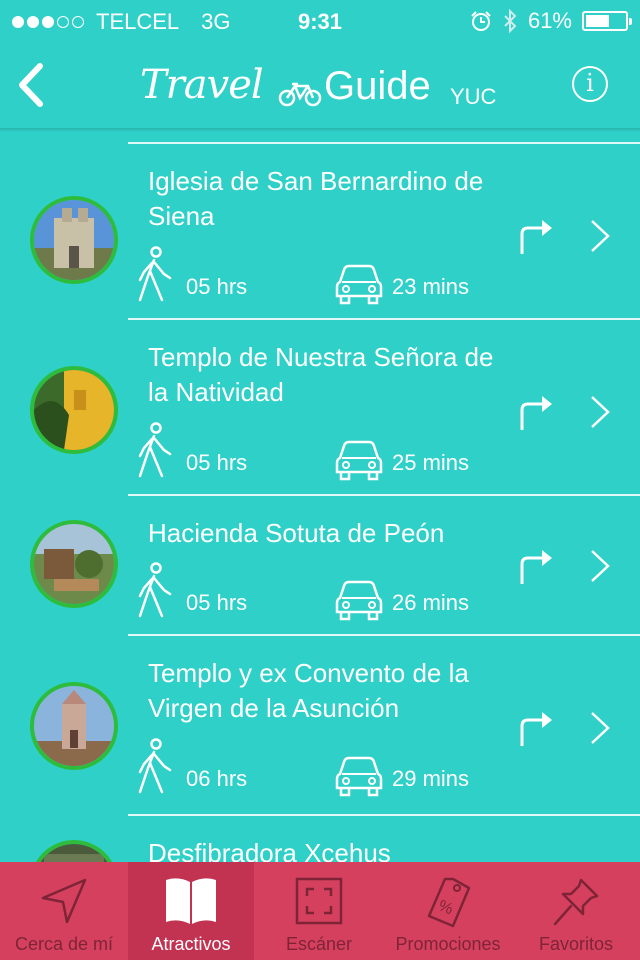 The height and width of the screenshot is (960, 640). I want to click on price-tag-icon: %, so click(449, 902).